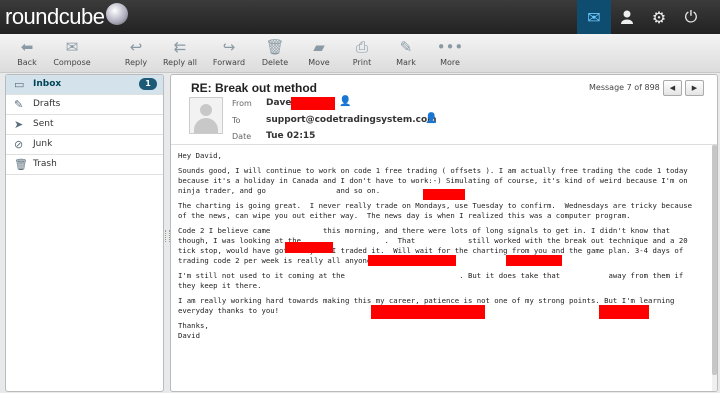  Describe the element at coordinates (148, 84) in the screenshot. I see `unread-count-badge: 1` at that location.